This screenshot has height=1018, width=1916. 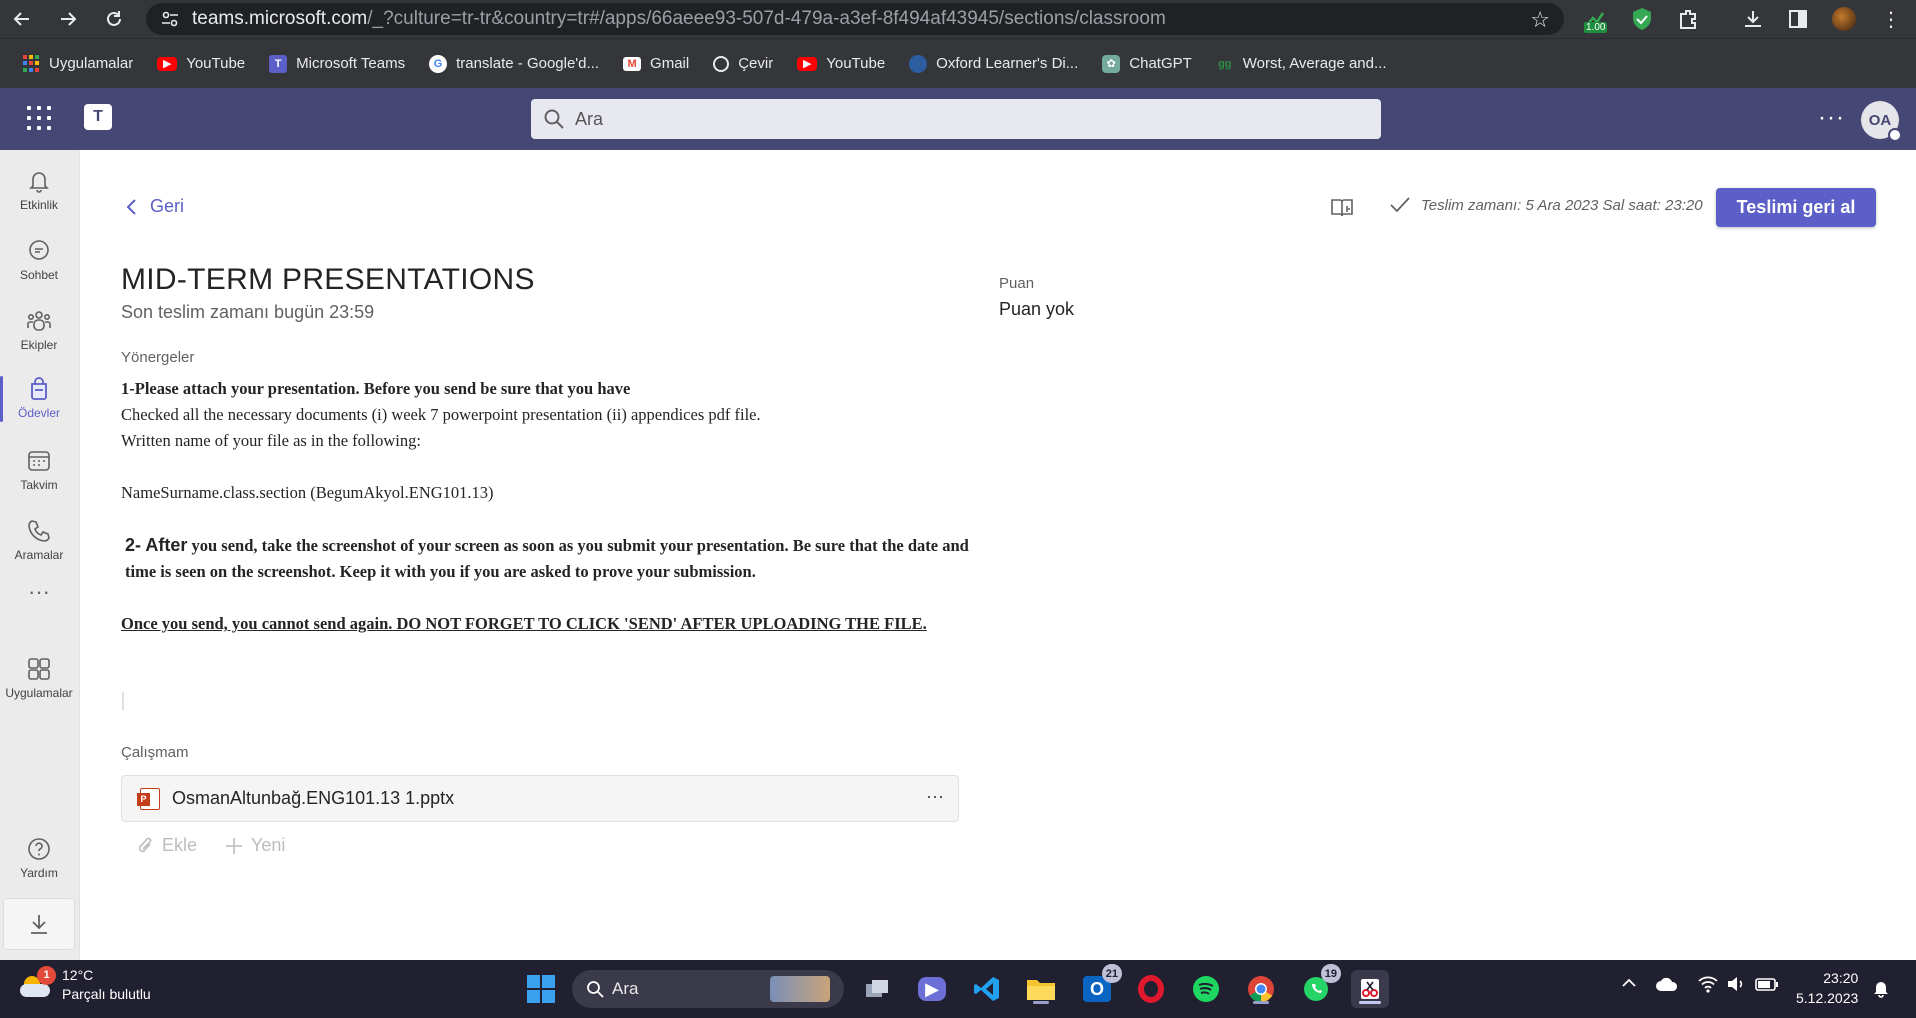 I want to click on bookmark-cevir: Çevir, so click(x=743, y=64).